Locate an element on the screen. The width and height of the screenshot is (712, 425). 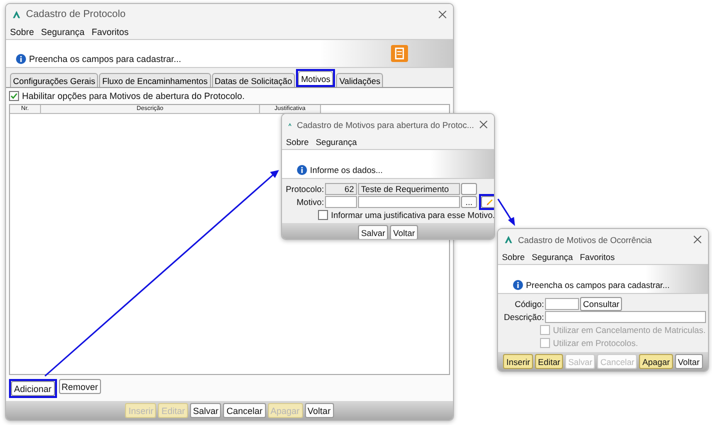
description-field is located at coordinates (625, 317).